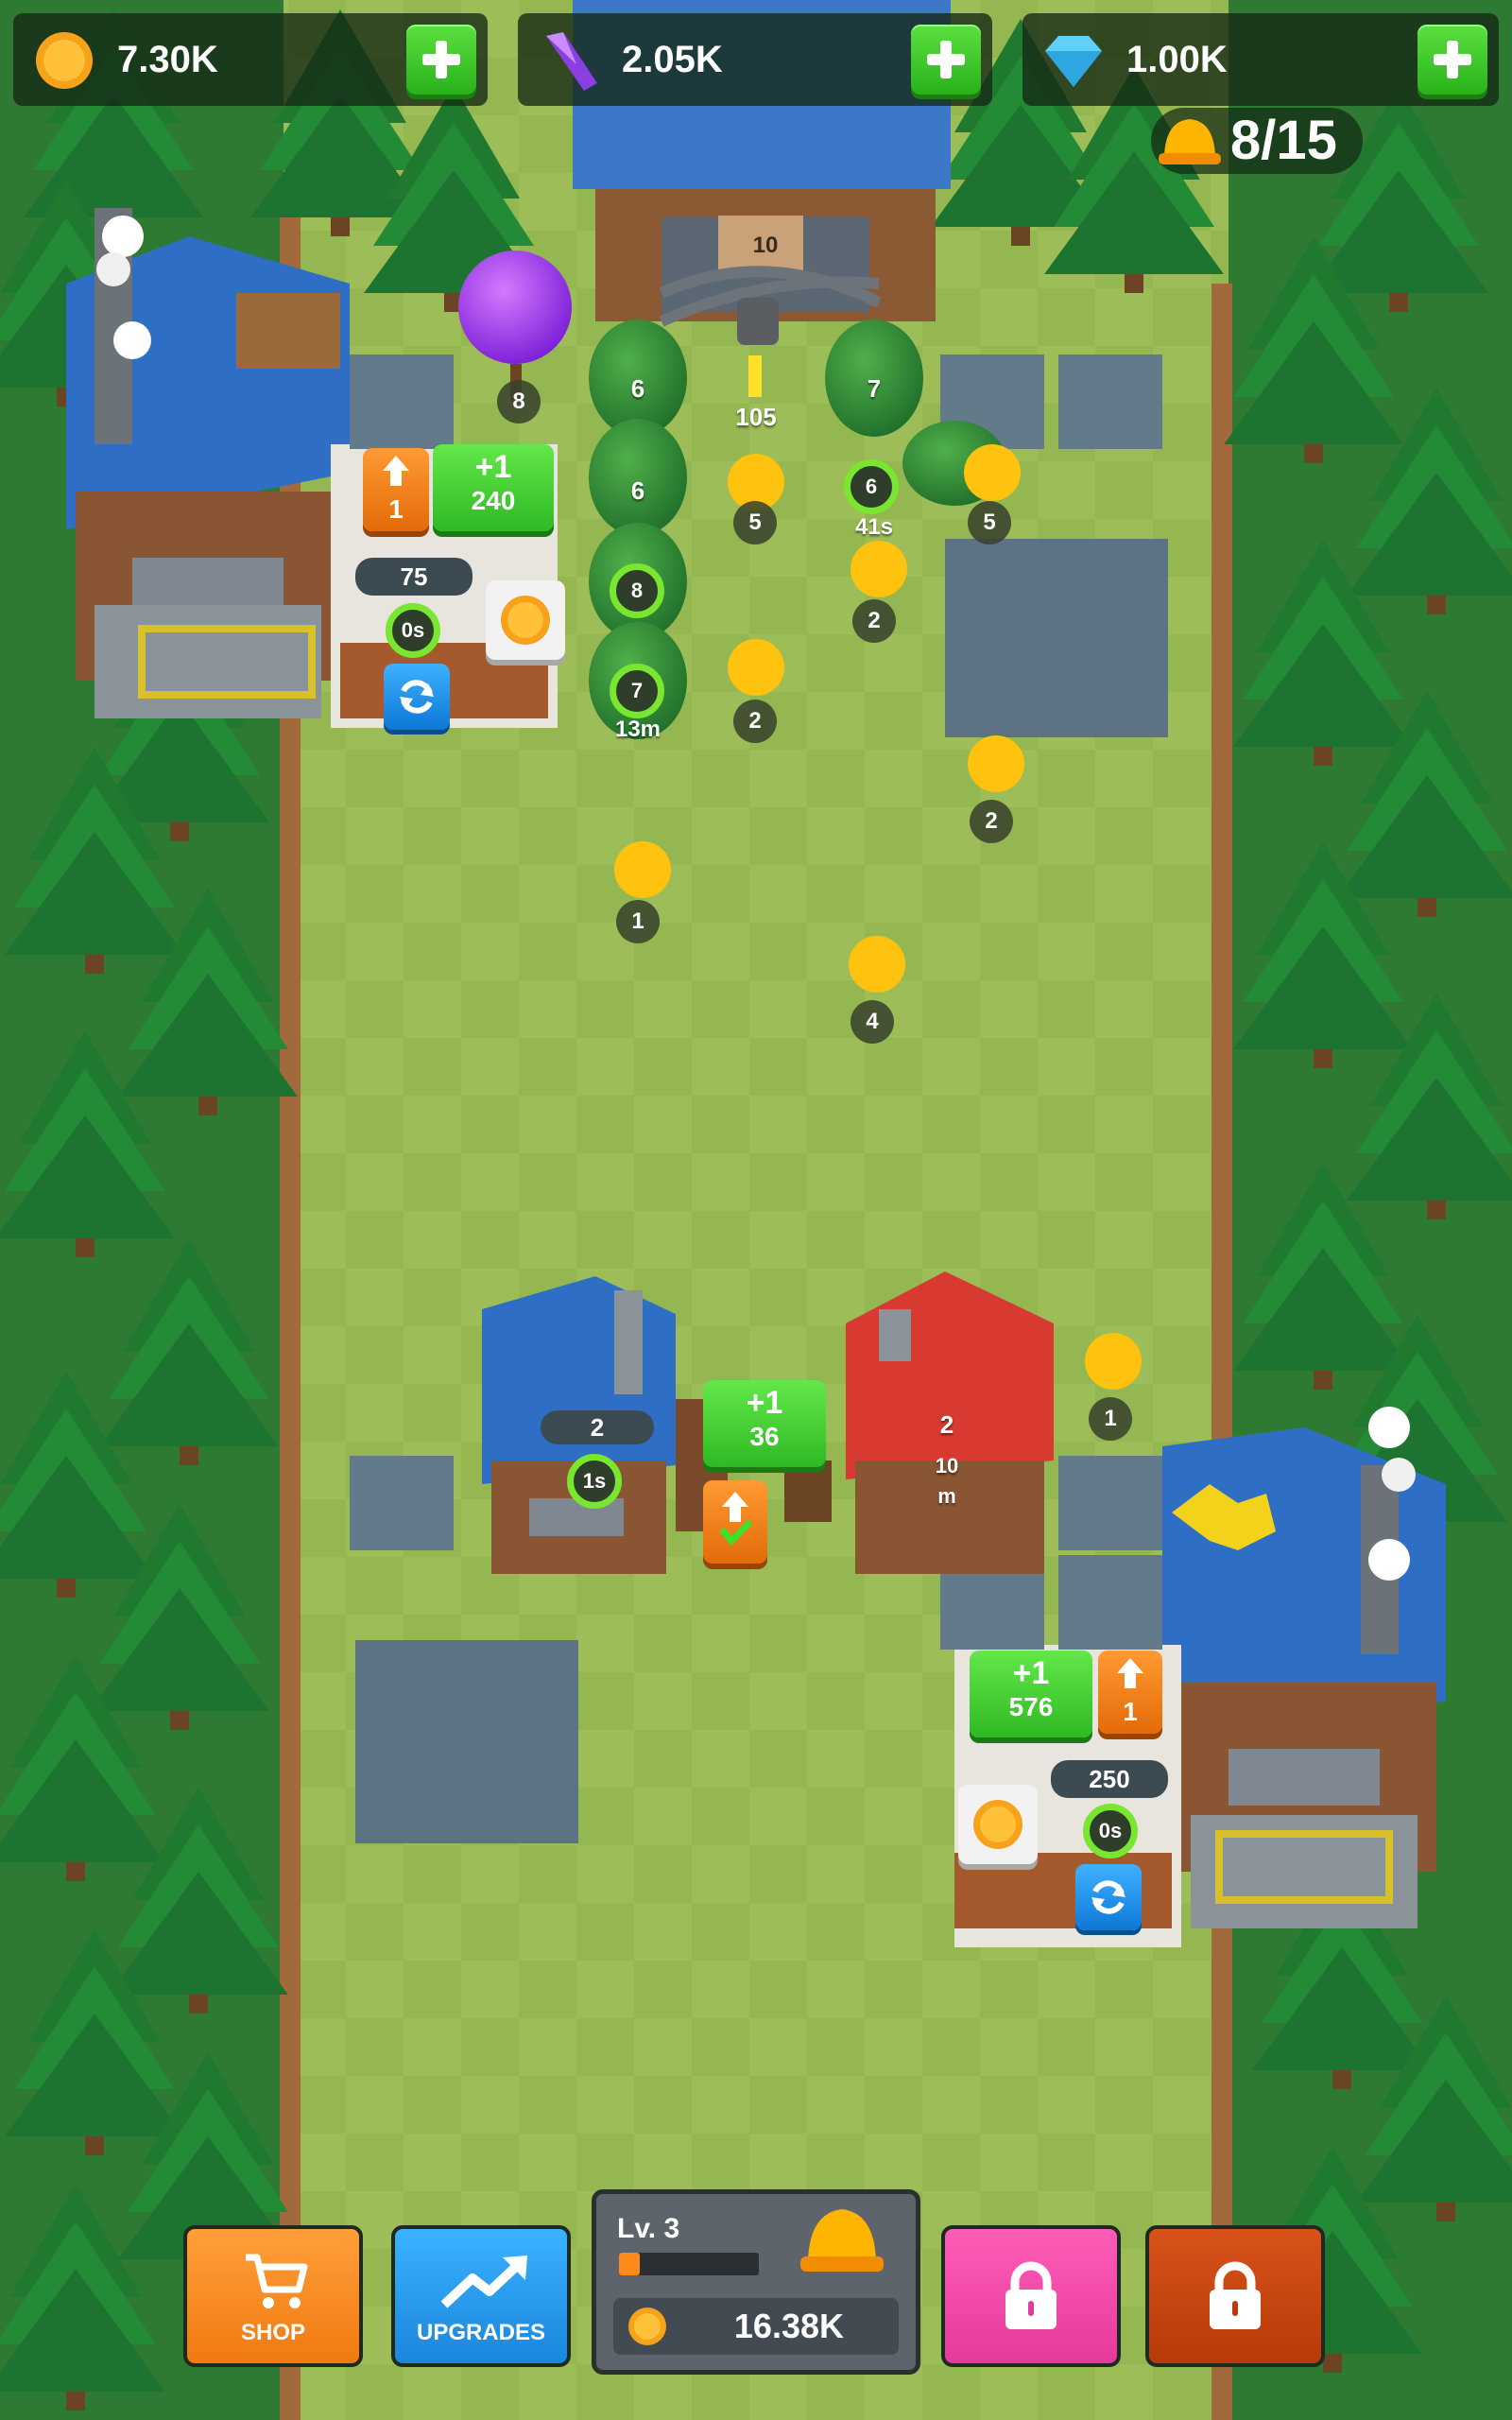  Describe the element at coordinates (277, 2281) in the screenshot. I see `cart-icon` at that location.